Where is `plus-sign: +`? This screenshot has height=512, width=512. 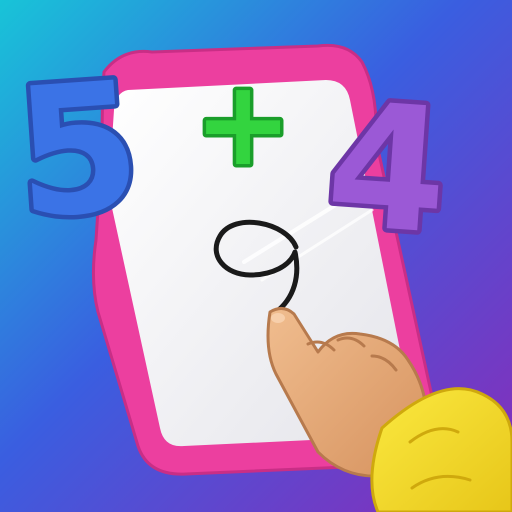 plus-sign: + is located at coordinates (243, 123).